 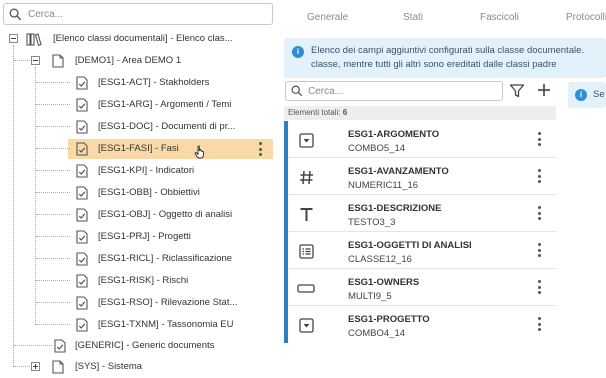 I want to click on field-item-oggetti-di-analisi: ESG1-OGGETTI DI ANALISI CLASSE12_16, so click(x=422, y=250).